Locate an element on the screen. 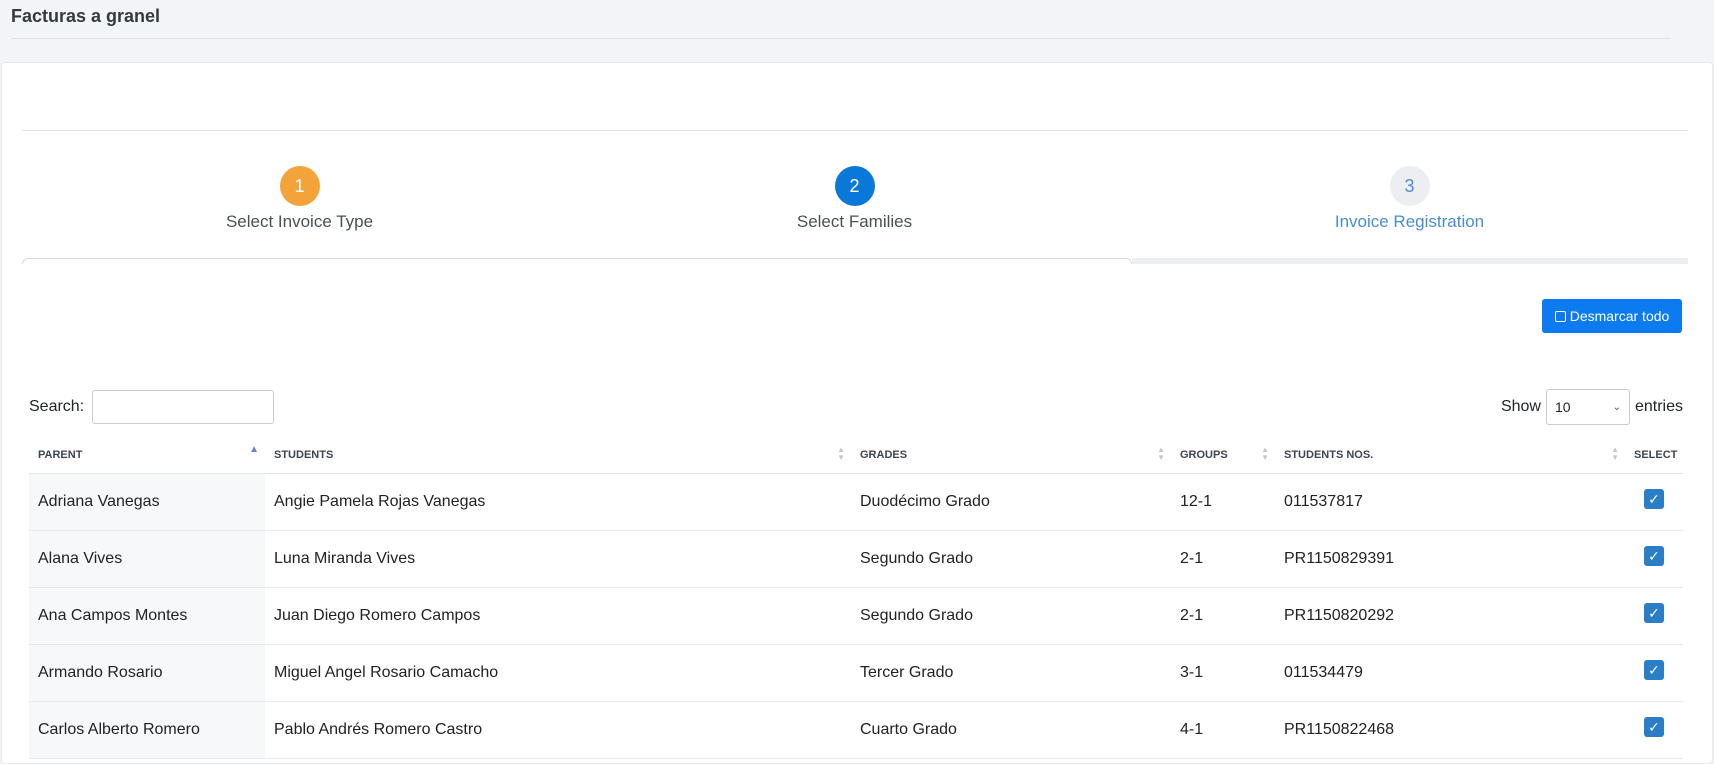 Image resolution: width=1714 pixels, height=764 pixels. cell-students: Luna Miranda Vives is located at coordinates (558, 559).